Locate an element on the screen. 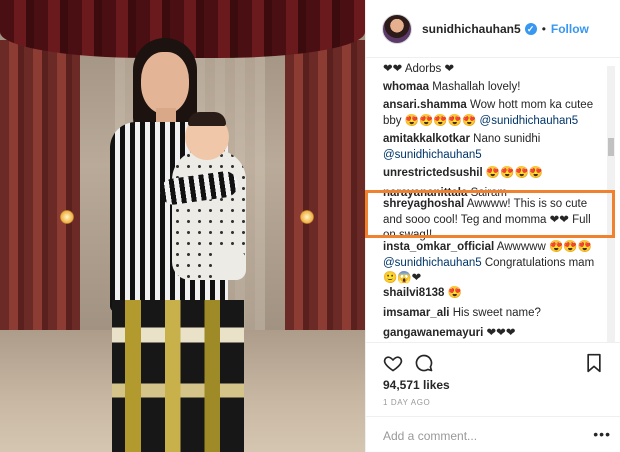 The width and height of the screenshot is (620, 452). comment-text: 😍 is located at coordinates (454, 293).